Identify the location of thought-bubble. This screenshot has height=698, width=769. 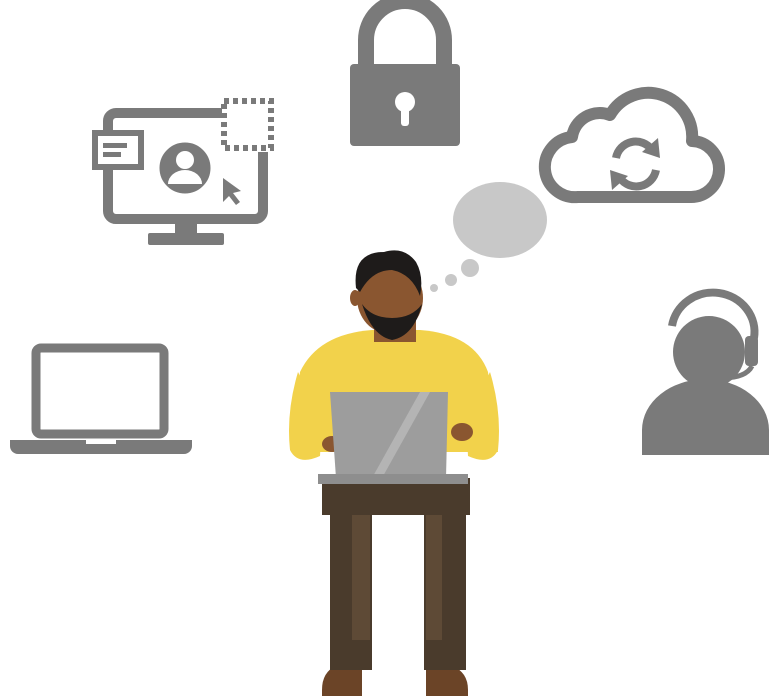
(488, 237).